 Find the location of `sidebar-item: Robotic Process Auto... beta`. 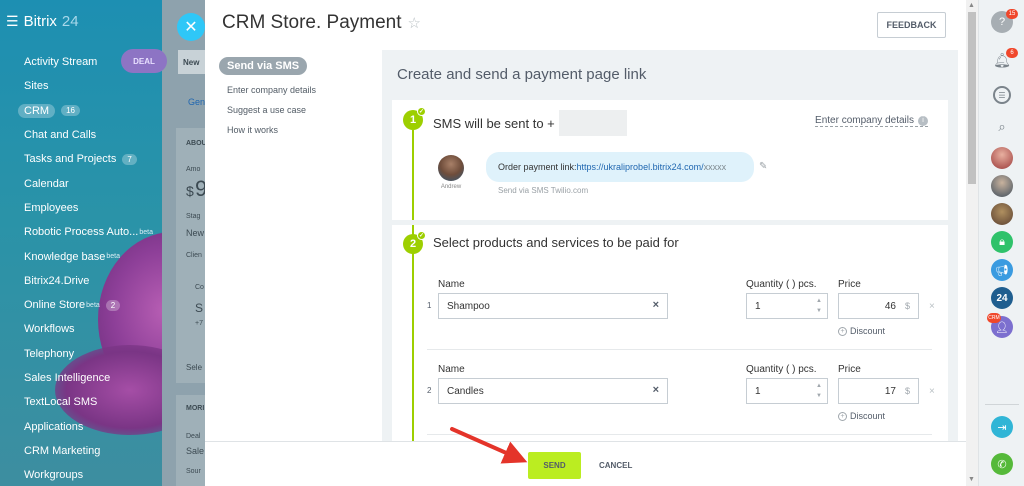

sidebar-item: Robotic Process Auto... beta is located at coordinates (88, 232).